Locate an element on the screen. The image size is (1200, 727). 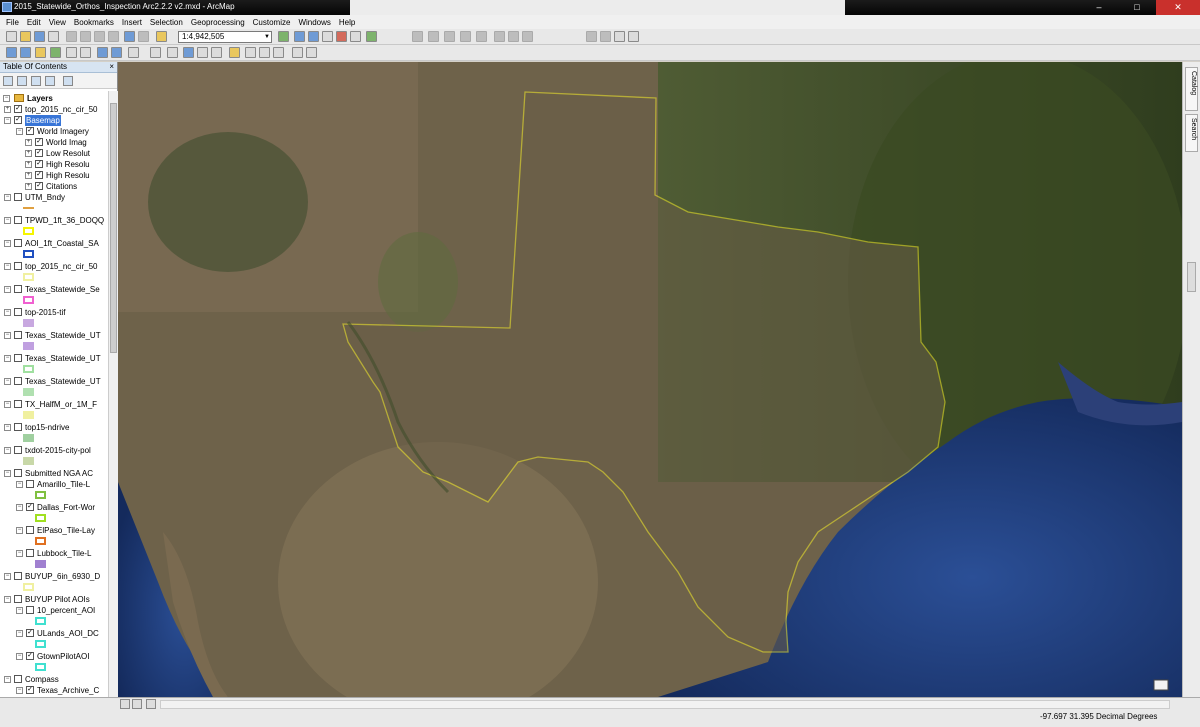
pan-hand-icon is located at coordinates (40, 52).